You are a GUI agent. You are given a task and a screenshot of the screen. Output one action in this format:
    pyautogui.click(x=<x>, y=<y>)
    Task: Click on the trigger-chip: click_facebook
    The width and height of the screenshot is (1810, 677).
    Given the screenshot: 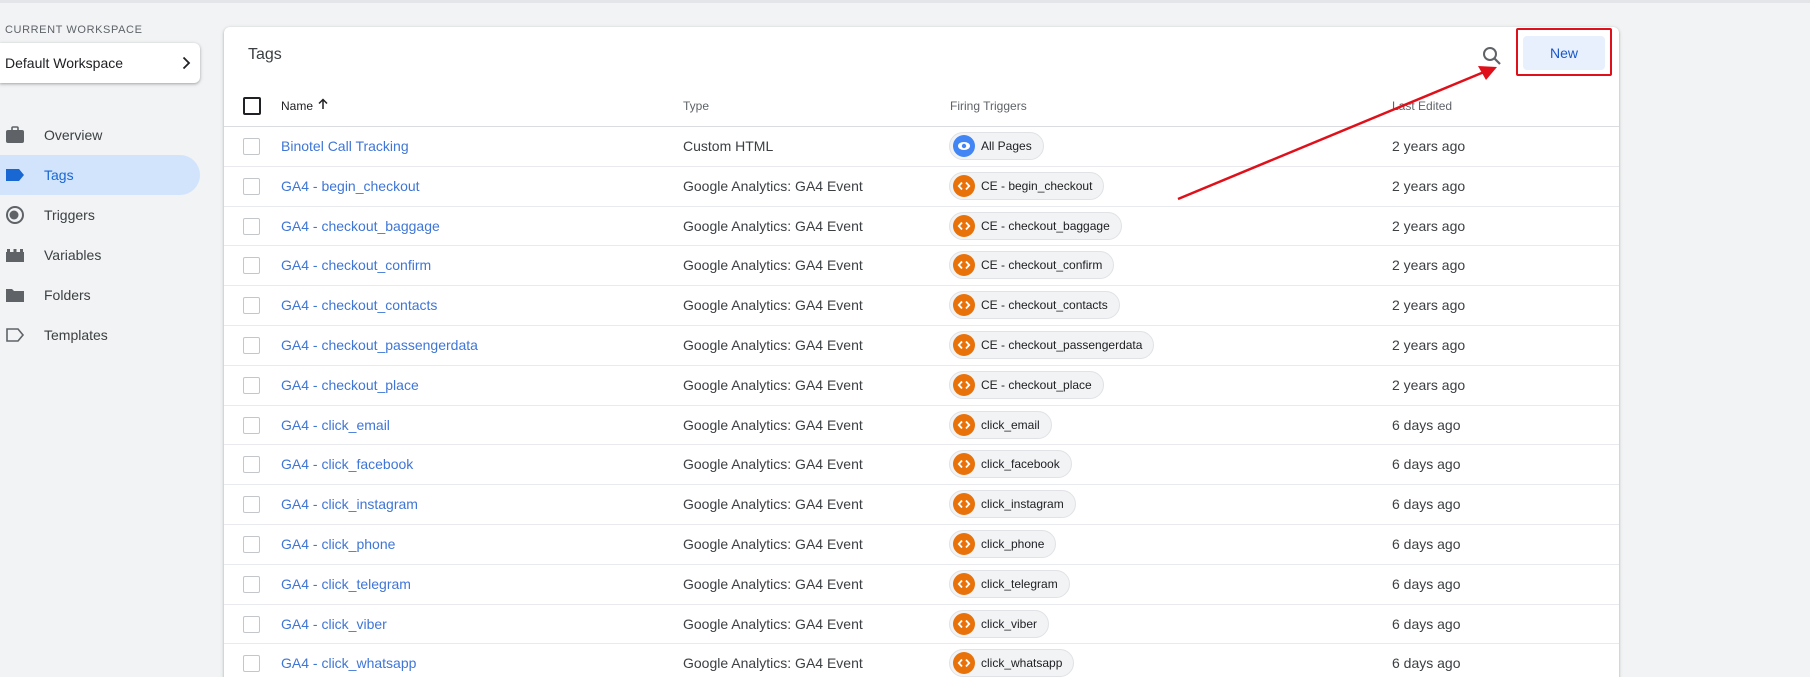 What is the action you would take?
    pyautogui.click(x=1010, y=464)
    